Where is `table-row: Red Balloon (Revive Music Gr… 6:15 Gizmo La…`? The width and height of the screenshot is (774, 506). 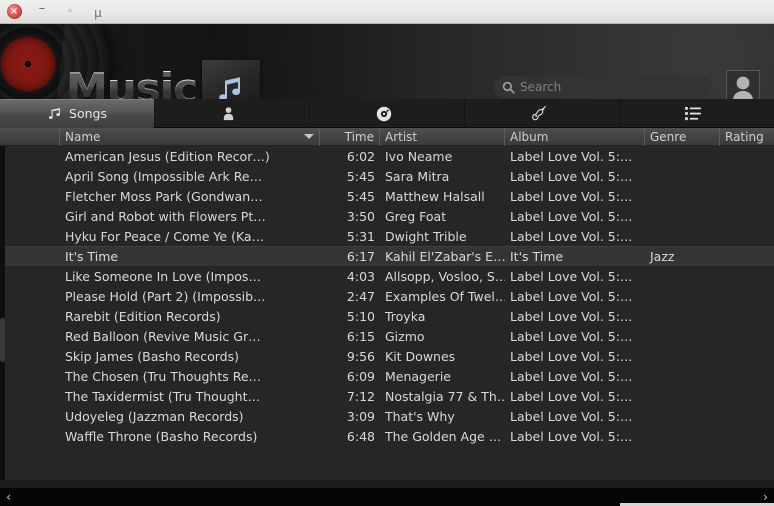
table-row: Red Balloon (Revive Music Gr… 6:15 Gizmo La… is located at coordinates (387, 336).